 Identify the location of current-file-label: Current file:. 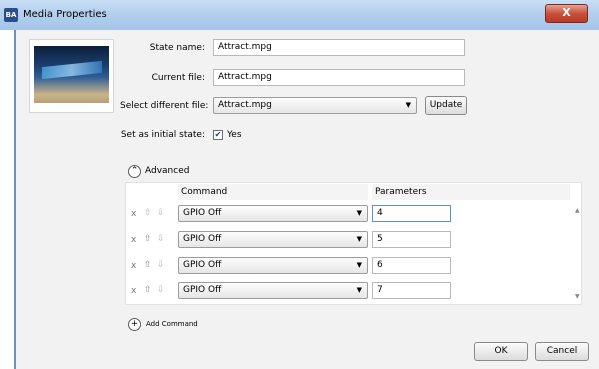
(178, 78).